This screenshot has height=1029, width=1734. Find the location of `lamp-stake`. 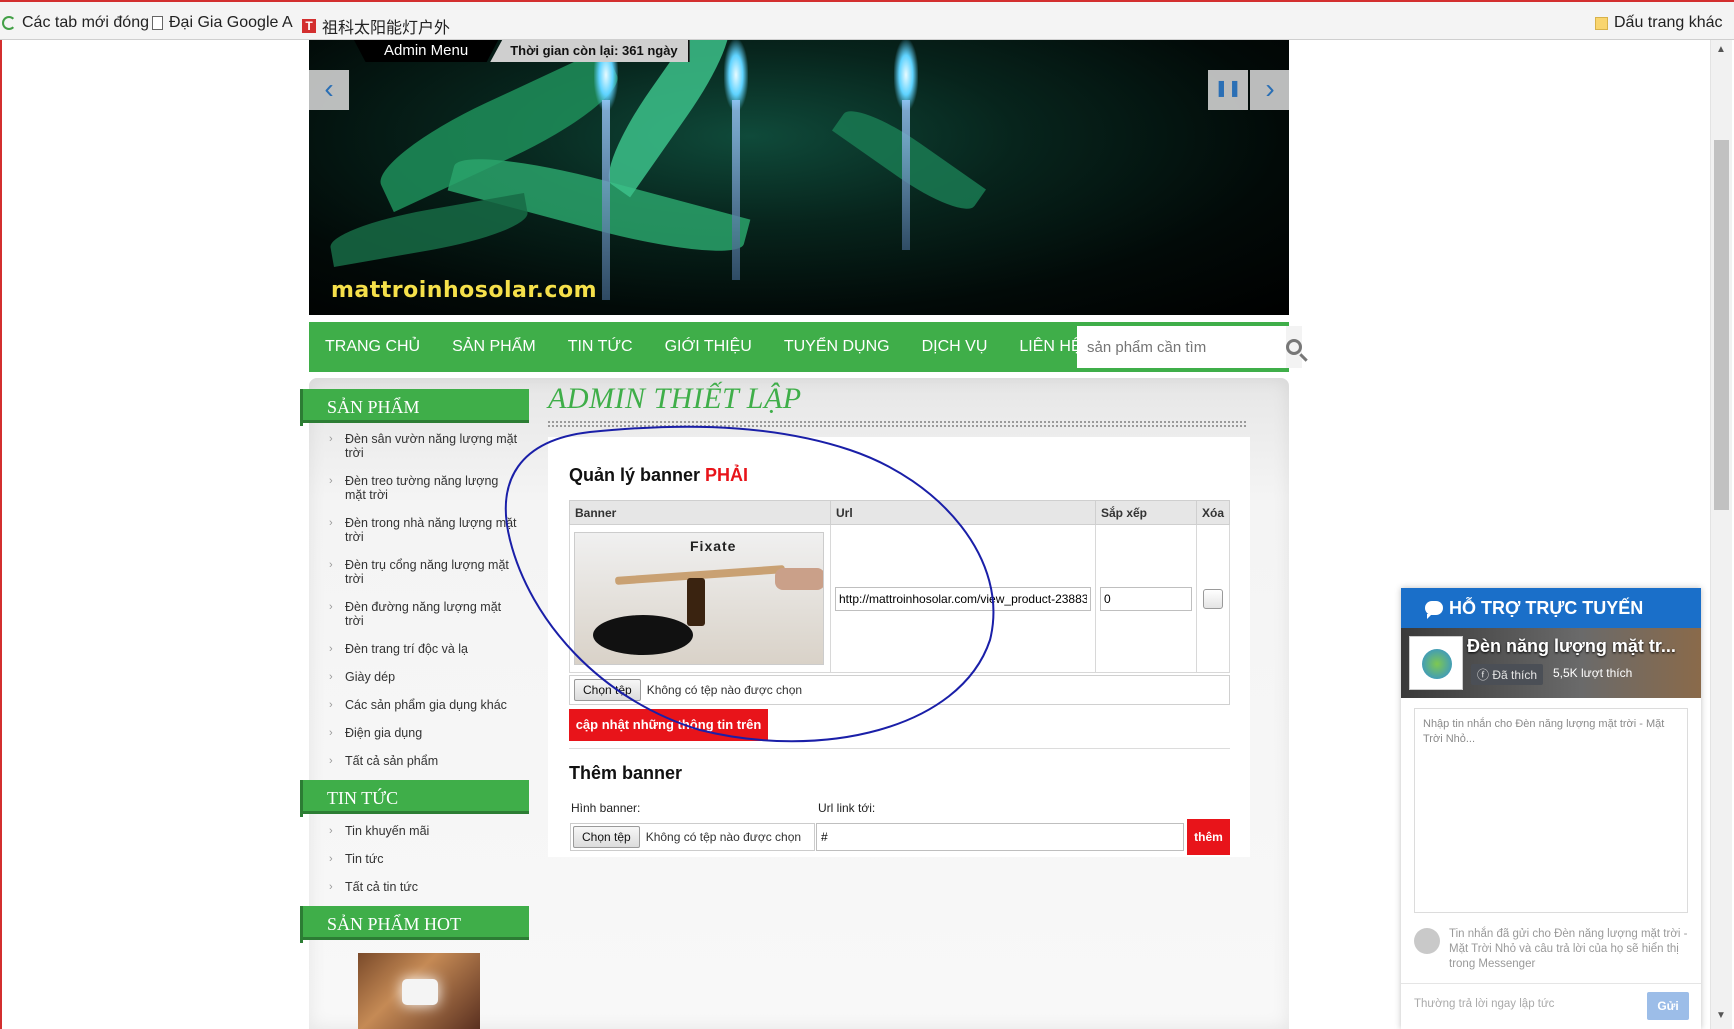

lamp-stake is located at coordinates (606, 200).